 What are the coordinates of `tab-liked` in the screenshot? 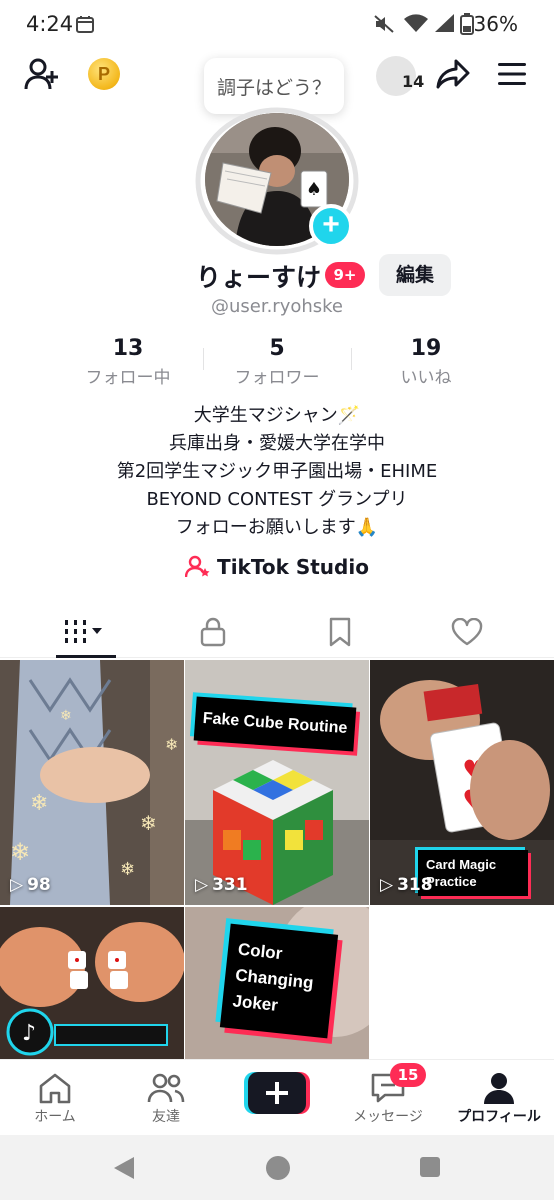 It's located at (467, 632).